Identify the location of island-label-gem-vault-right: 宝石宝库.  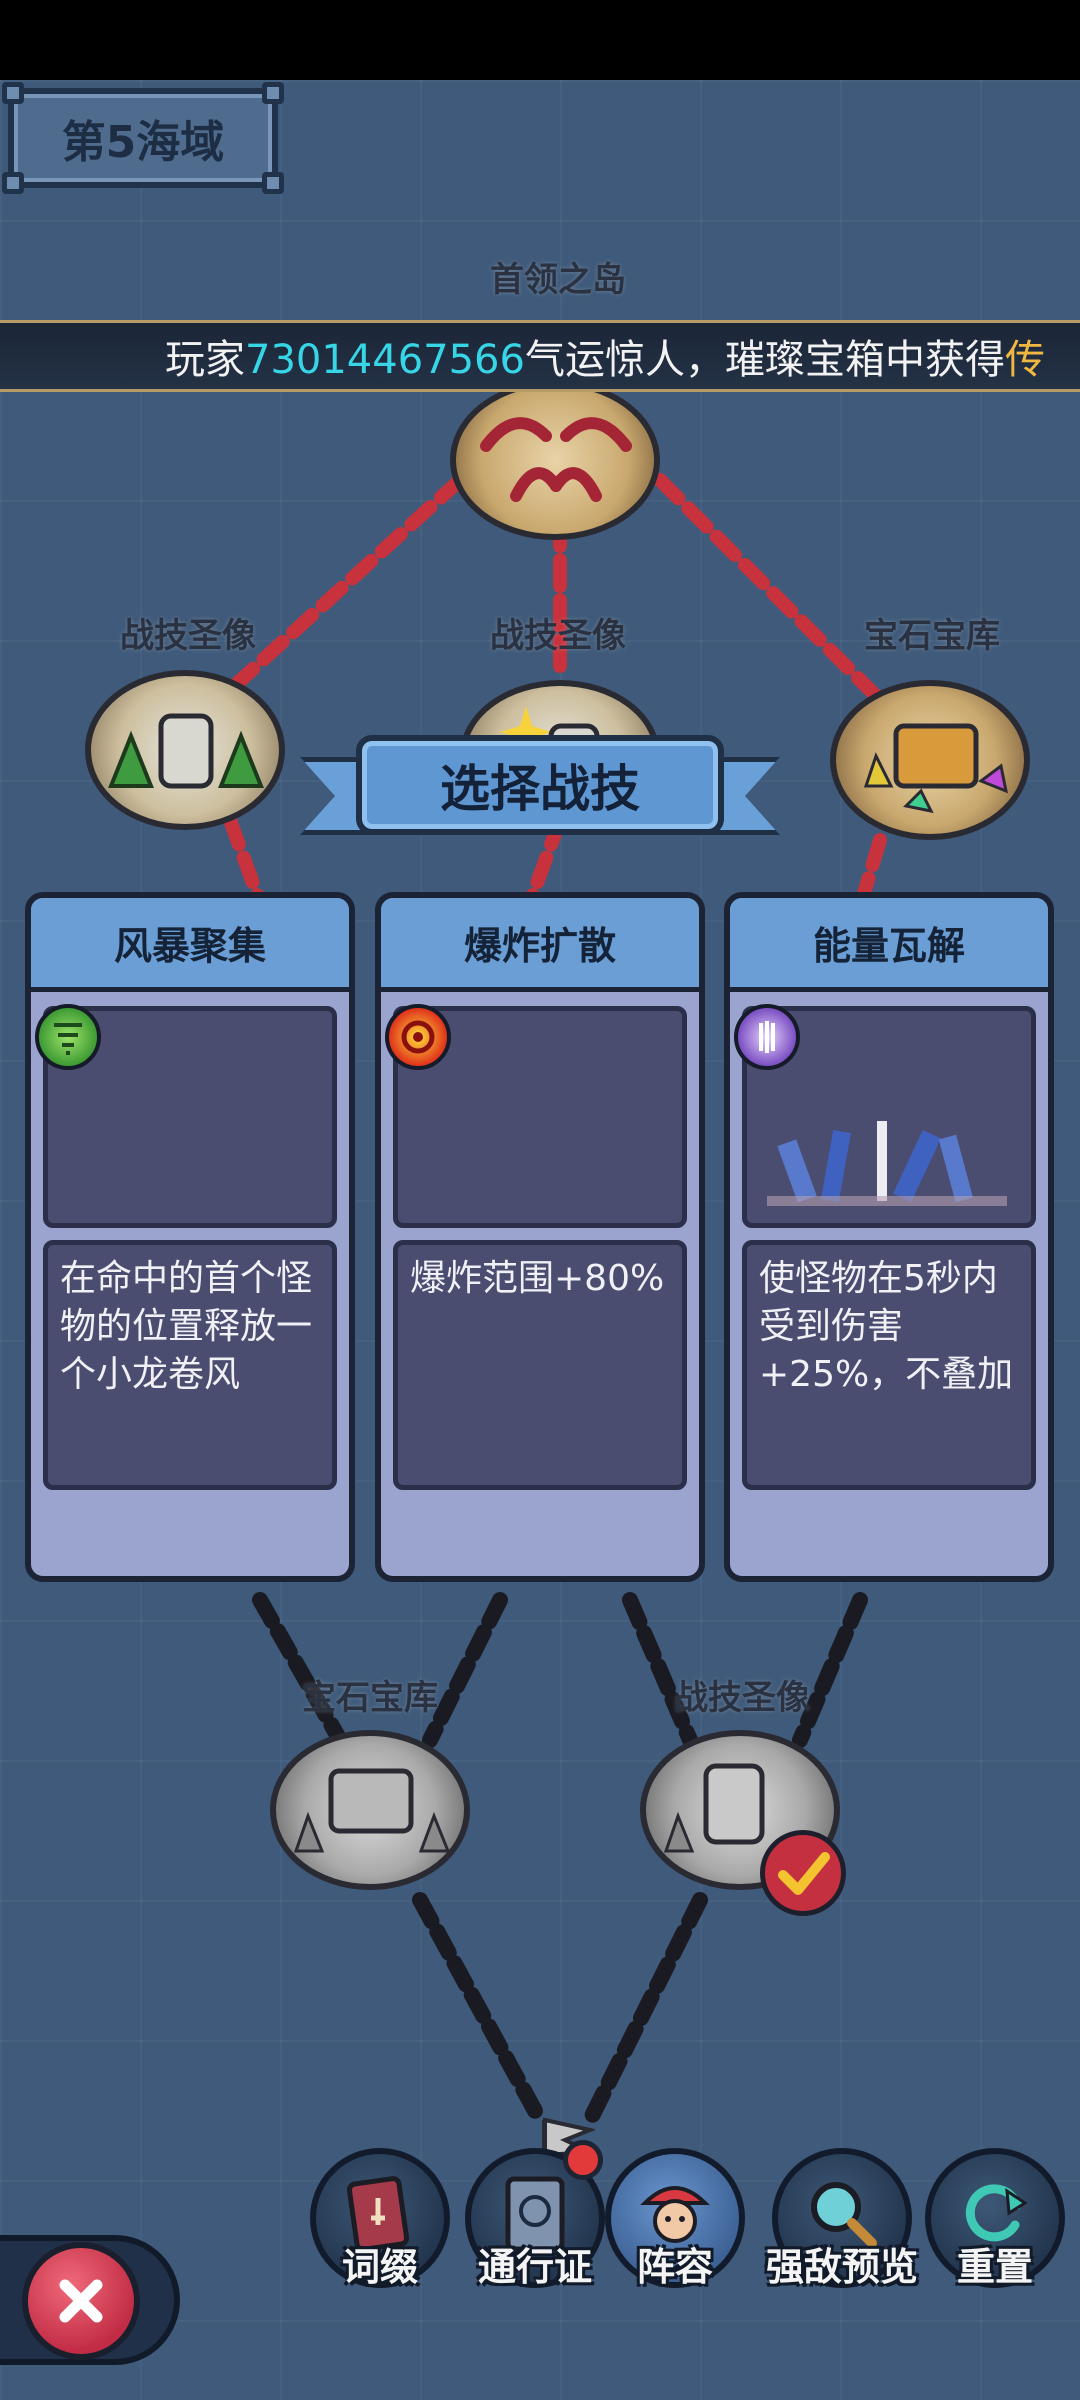
(932, 636).